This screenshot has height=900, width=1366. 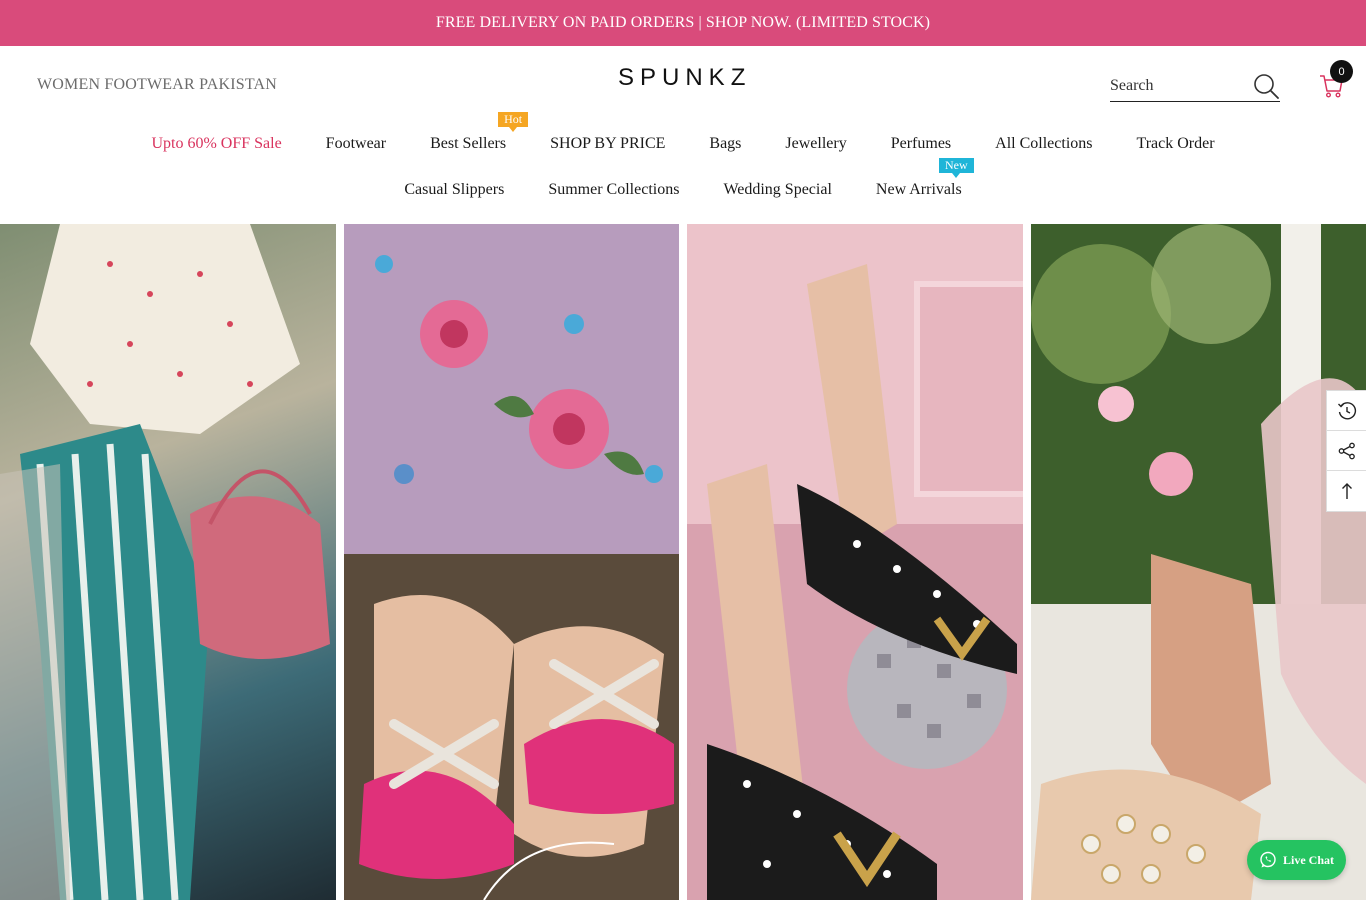 I want to click on live-chat-label: Live Chat, so click(x=1308, y=859).